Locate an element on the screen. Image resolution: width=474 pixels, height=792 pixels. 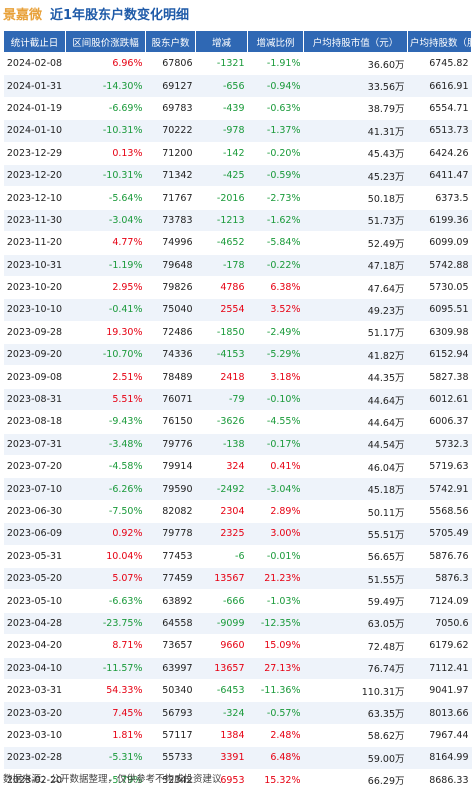
holders-cell: 63997 is located at coordinates (170, 668).